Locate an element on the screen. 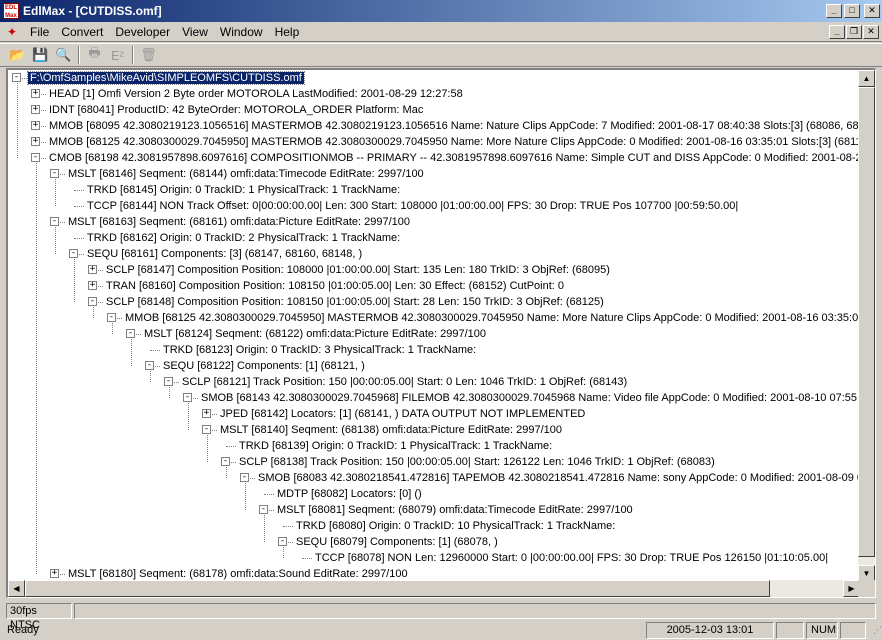 The width and height of the screenshot is (882, 640). vertical-scrollbar: ▲ ▼ is located at coordinates (866, 326).